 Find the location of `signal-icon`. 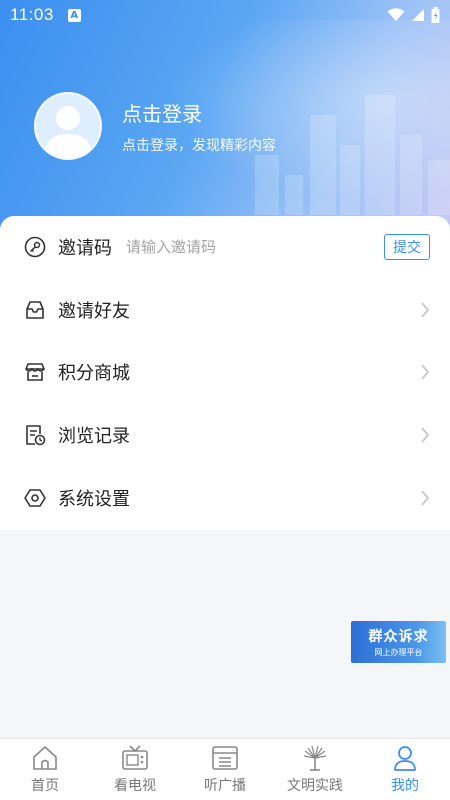

signal-icon is located at coordinates (418, 15).